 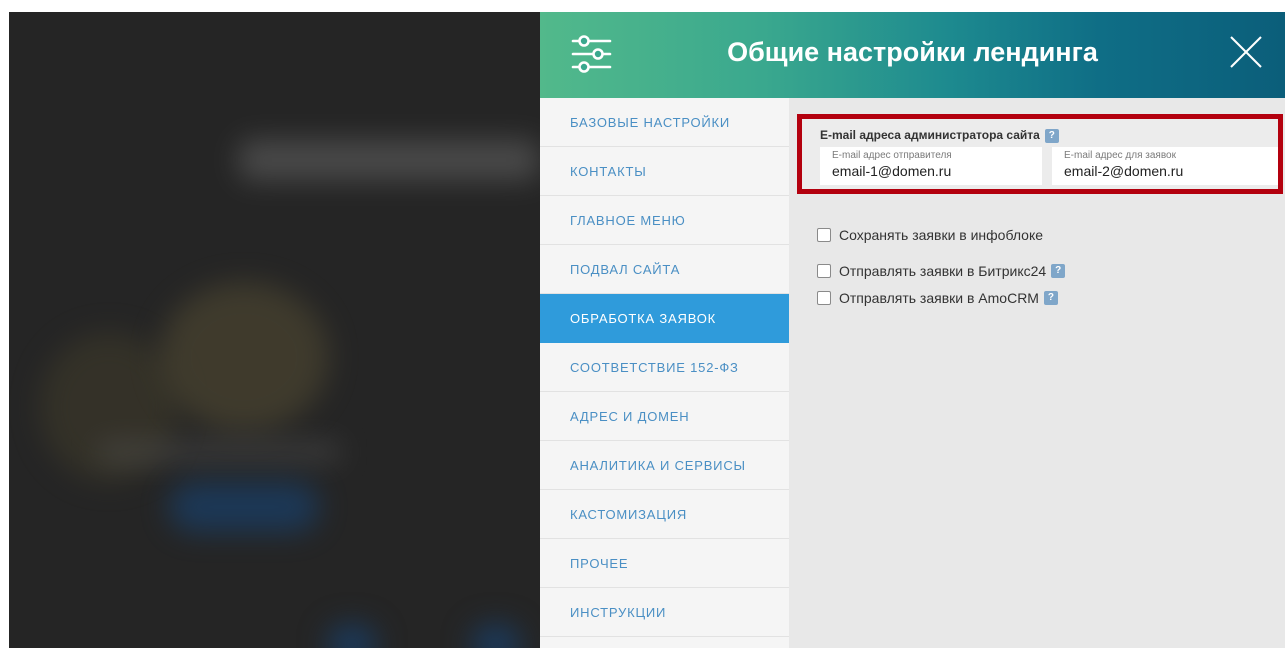 What do you see at coordinates (664, 220) in the screenshot?
I see `sidebar-item-main-menu: ГЛАВНОЕ МЕНЮ` at bounding box center [664, 220].